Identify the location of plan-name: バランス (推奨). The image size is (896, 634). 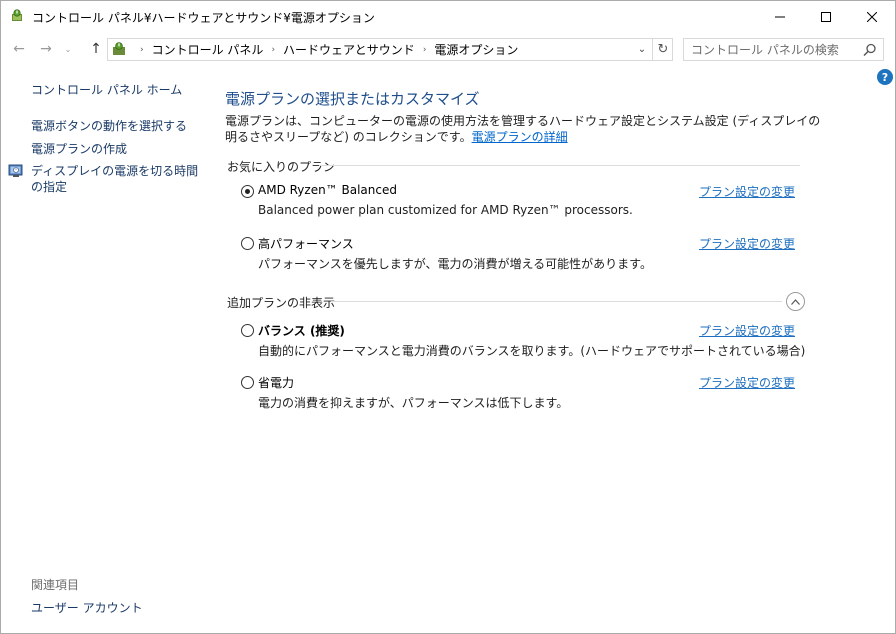
(301, 330).